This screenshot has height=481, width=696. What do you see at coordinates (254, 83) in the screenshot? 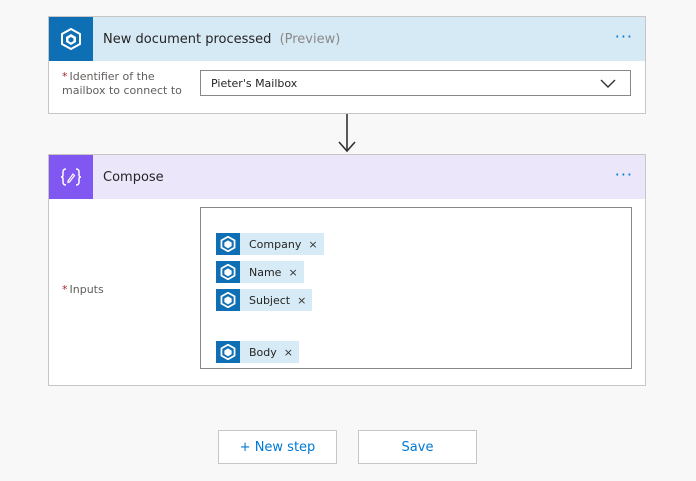
I see `mailbox-value: Pieter's Mailbox` at bounding box center [254, 83].